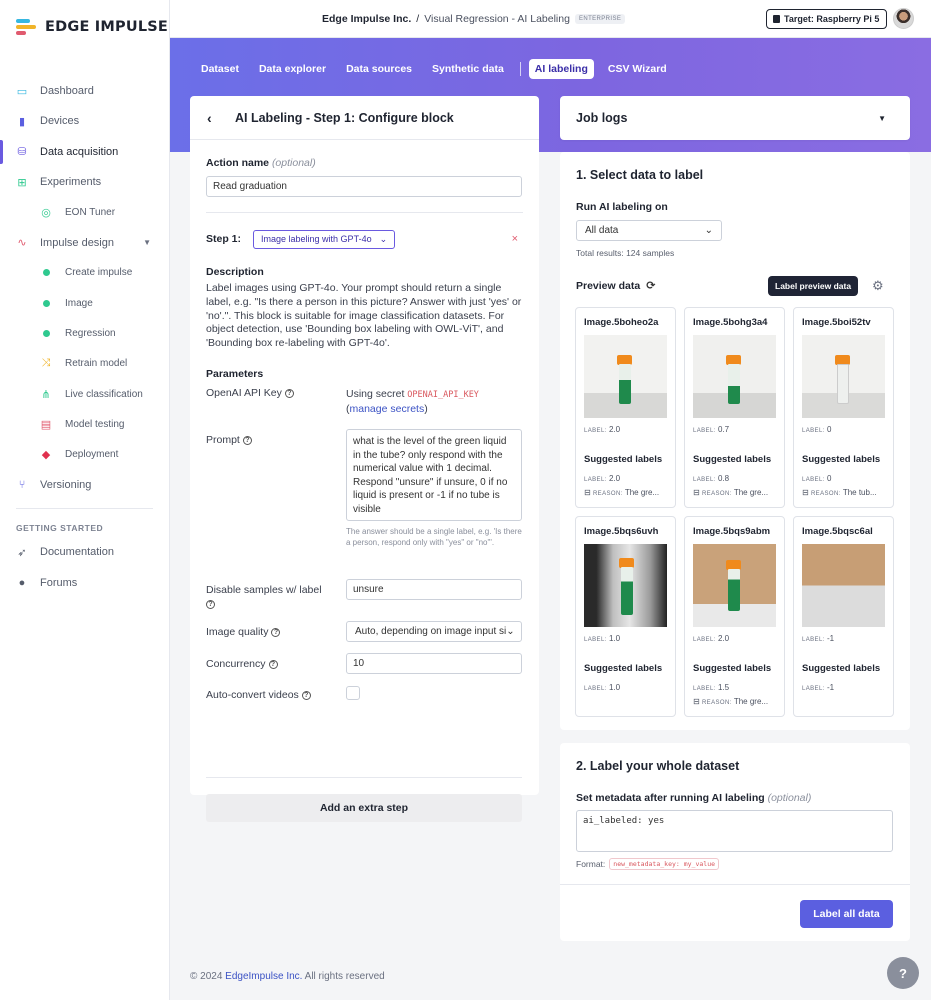 The height and width of the screenshot is (1000, 931). Describe the element at coordinates (379, 69) in the screenshot. I see `tab-data-sources: Data sources` at that location.